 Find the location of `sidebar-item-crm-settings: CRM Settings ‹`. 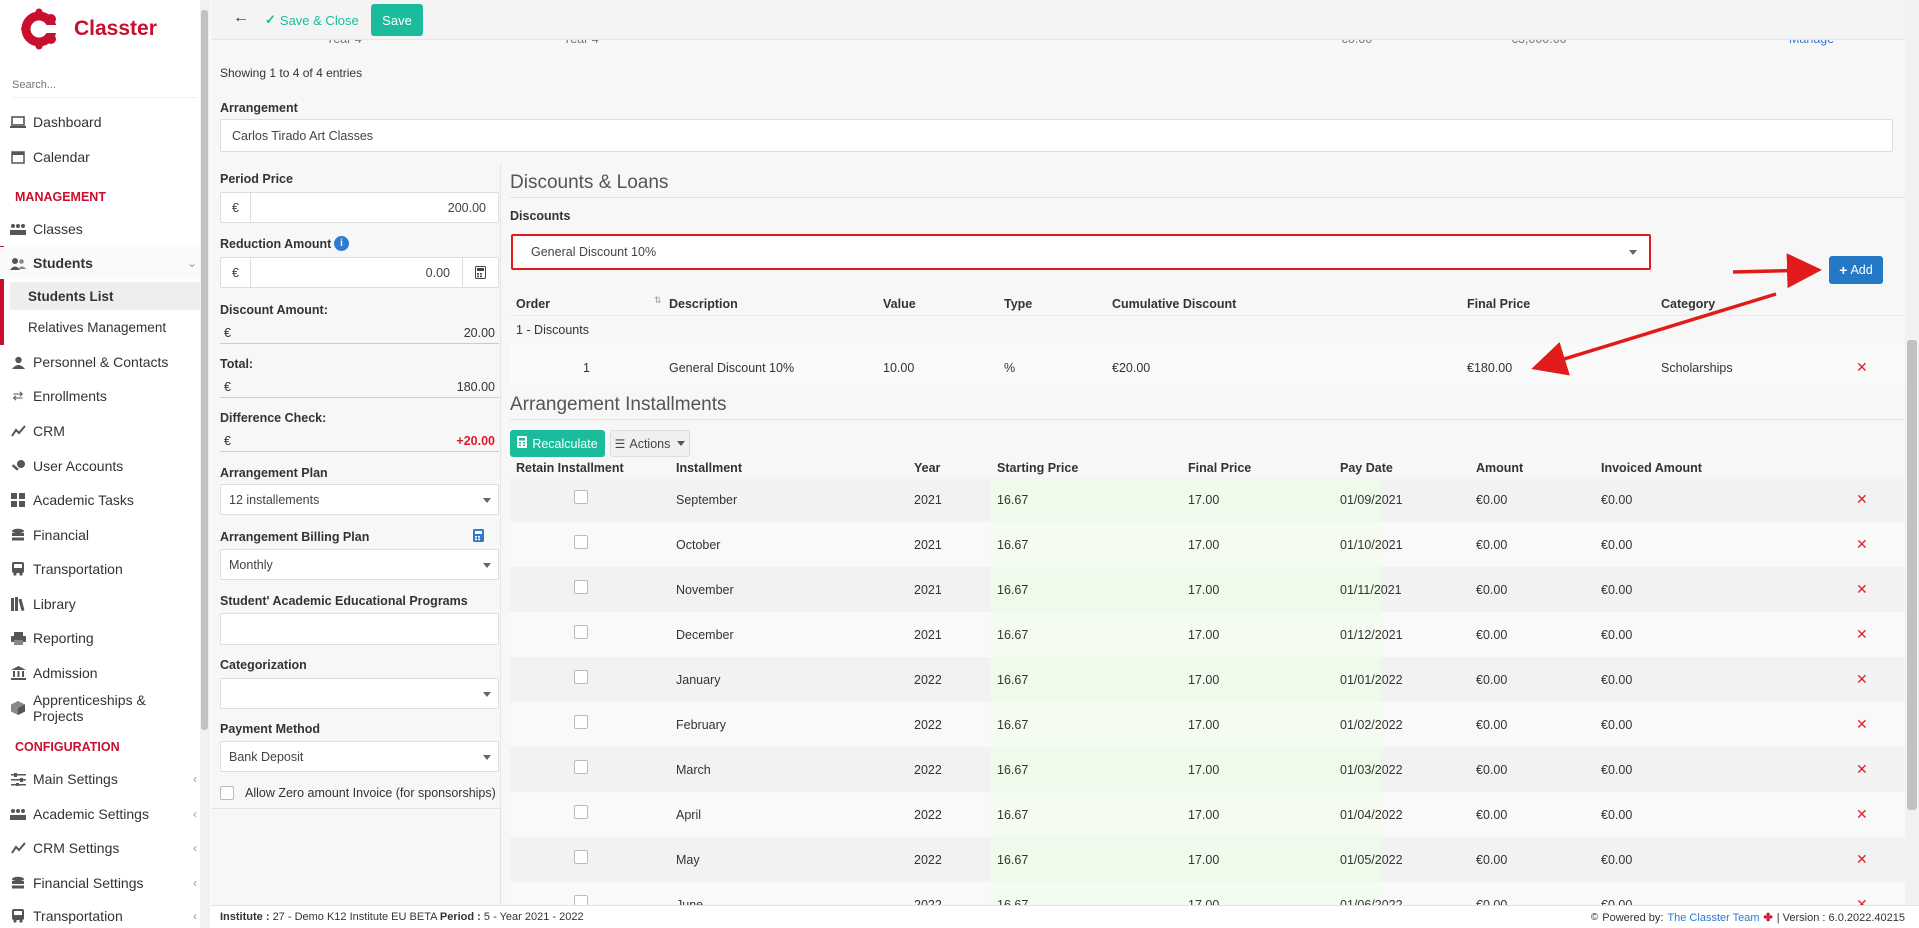

sidebar-item-crm-settings: CRM Settings ‹ is located at coordinates (100, 848).